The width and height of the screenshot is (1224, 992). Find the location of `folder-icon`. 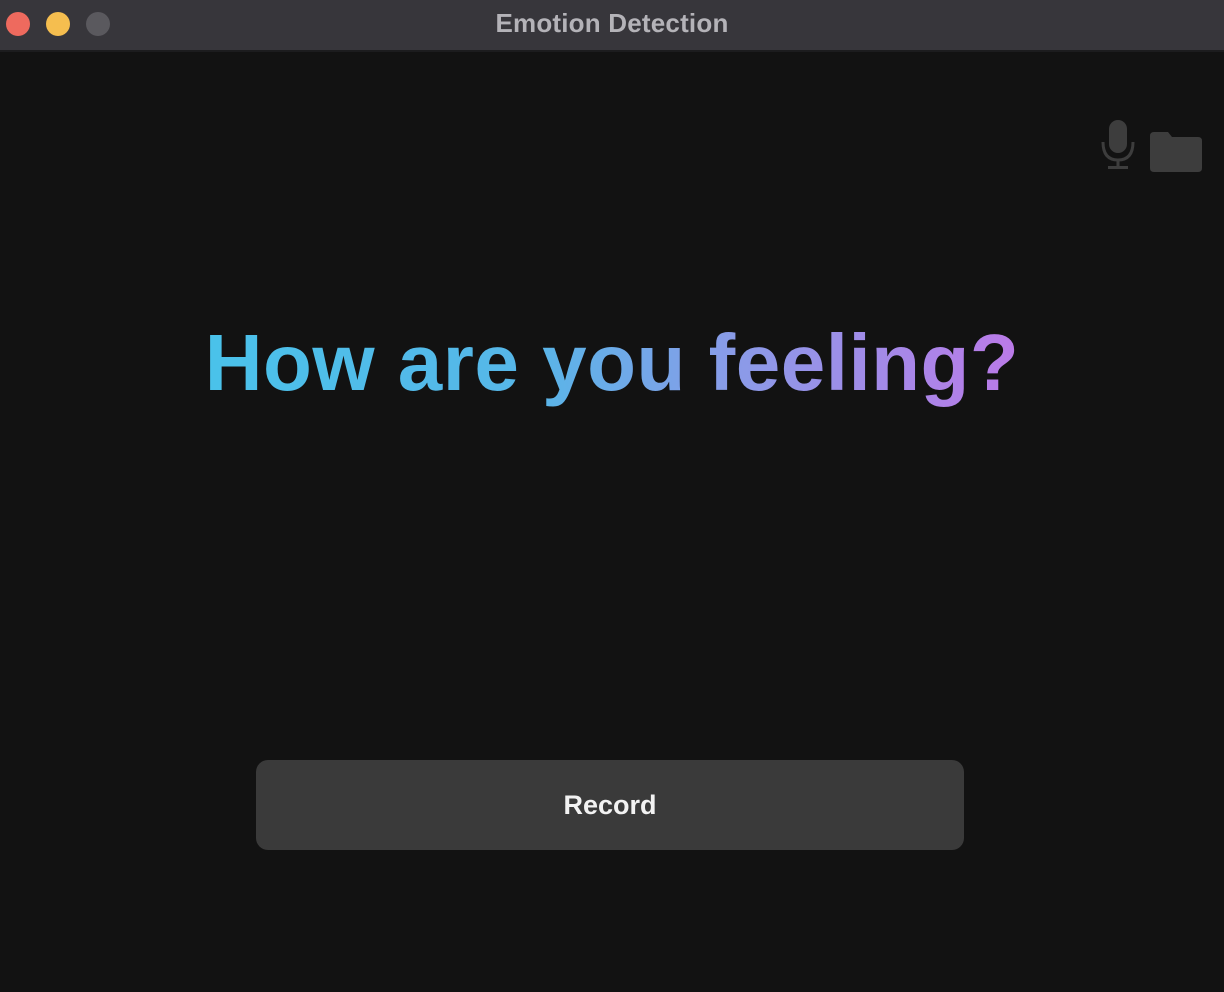

folder-icon is located at coordinates (1176, 154).